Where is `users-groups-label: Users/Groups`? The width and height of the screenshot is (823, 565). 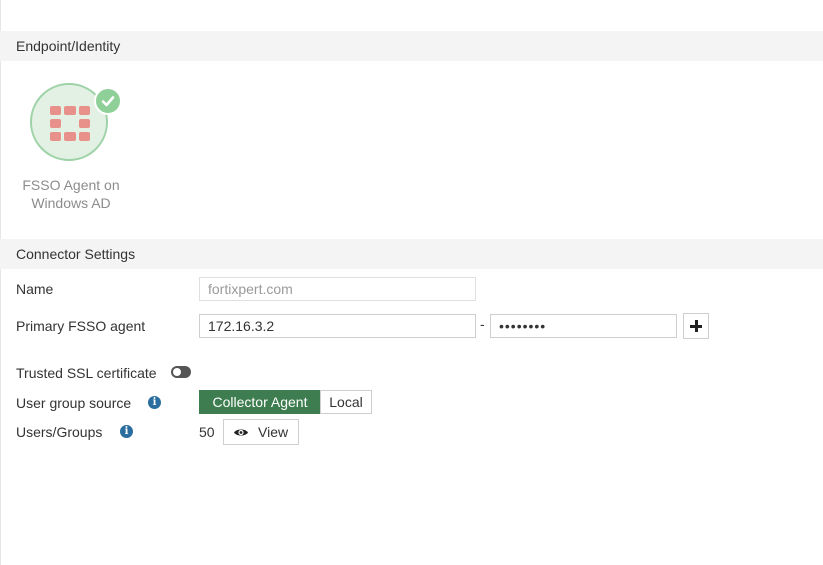
users-groups-label: Users/Groups is located at coordinates (59, 432).